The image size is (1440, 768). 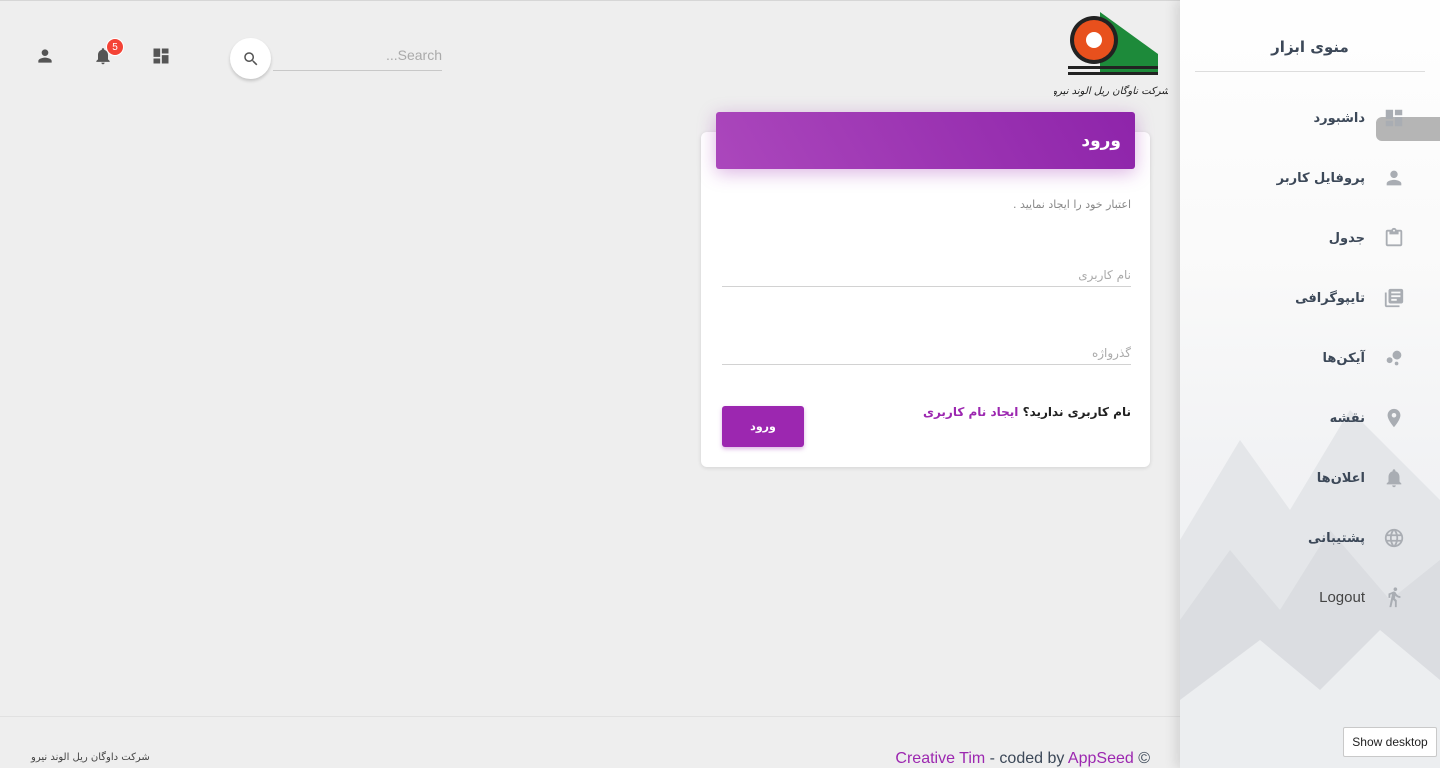 What do you see at coordinates (1394, 358) in the screenshot?
I see `bubble-chart-icon` at bounding box center [1394, 358].